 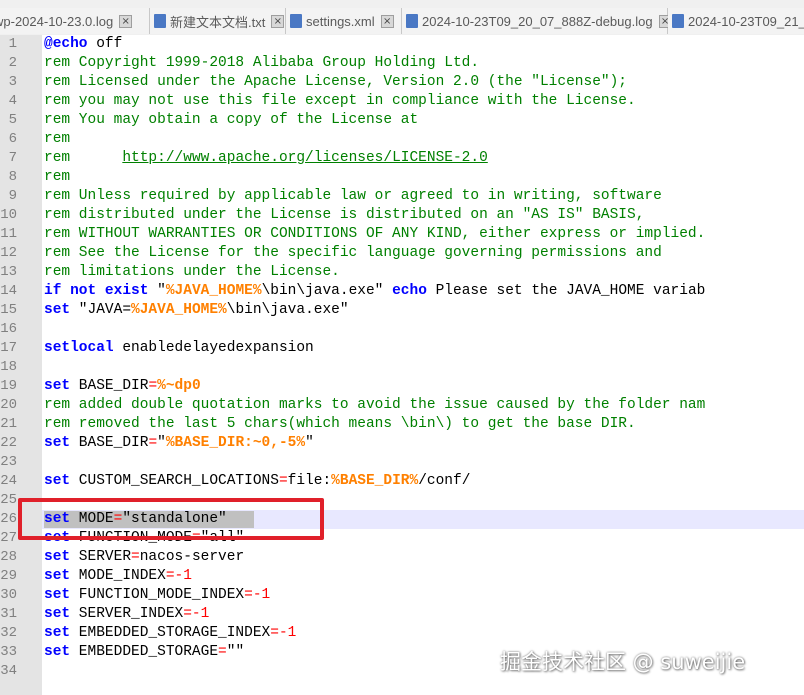 I want to click on code-text: rem limitations under the License., so click(x=192, y=272).